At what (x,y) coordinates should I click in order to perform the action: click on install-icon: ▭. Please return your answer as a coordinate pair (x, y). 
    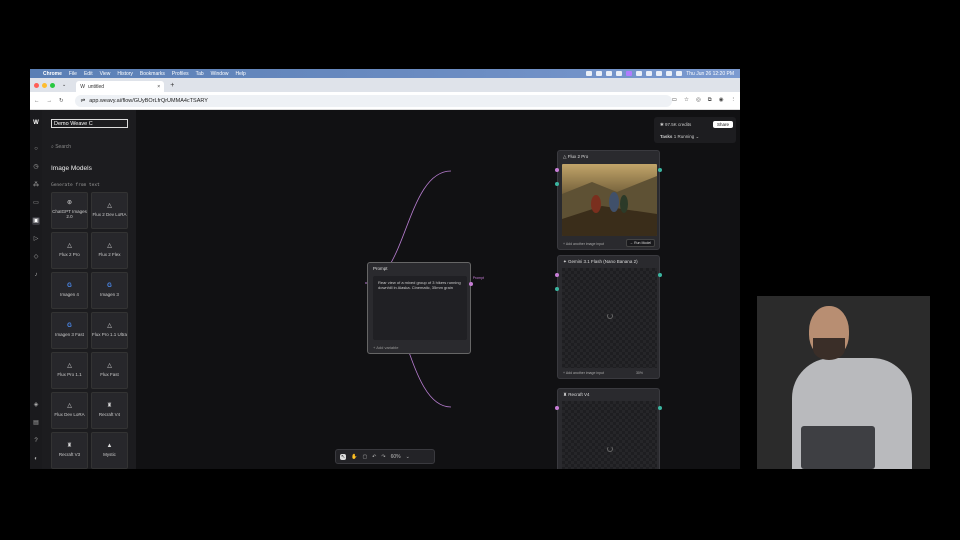
    Looking at the image, I should click on (674, 100).